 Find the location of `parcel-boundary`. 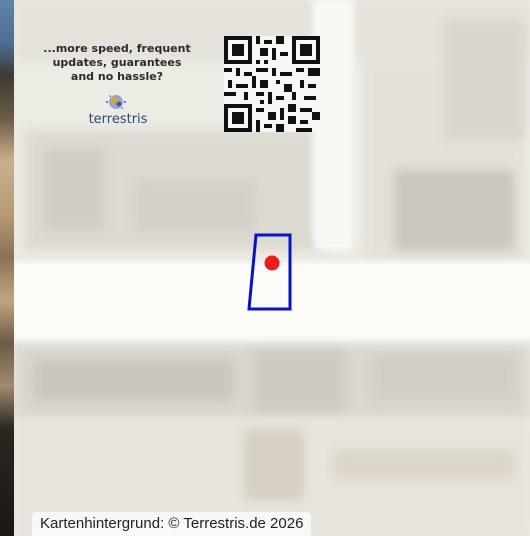

parcel-boundary is located at coordinates (269, 272).